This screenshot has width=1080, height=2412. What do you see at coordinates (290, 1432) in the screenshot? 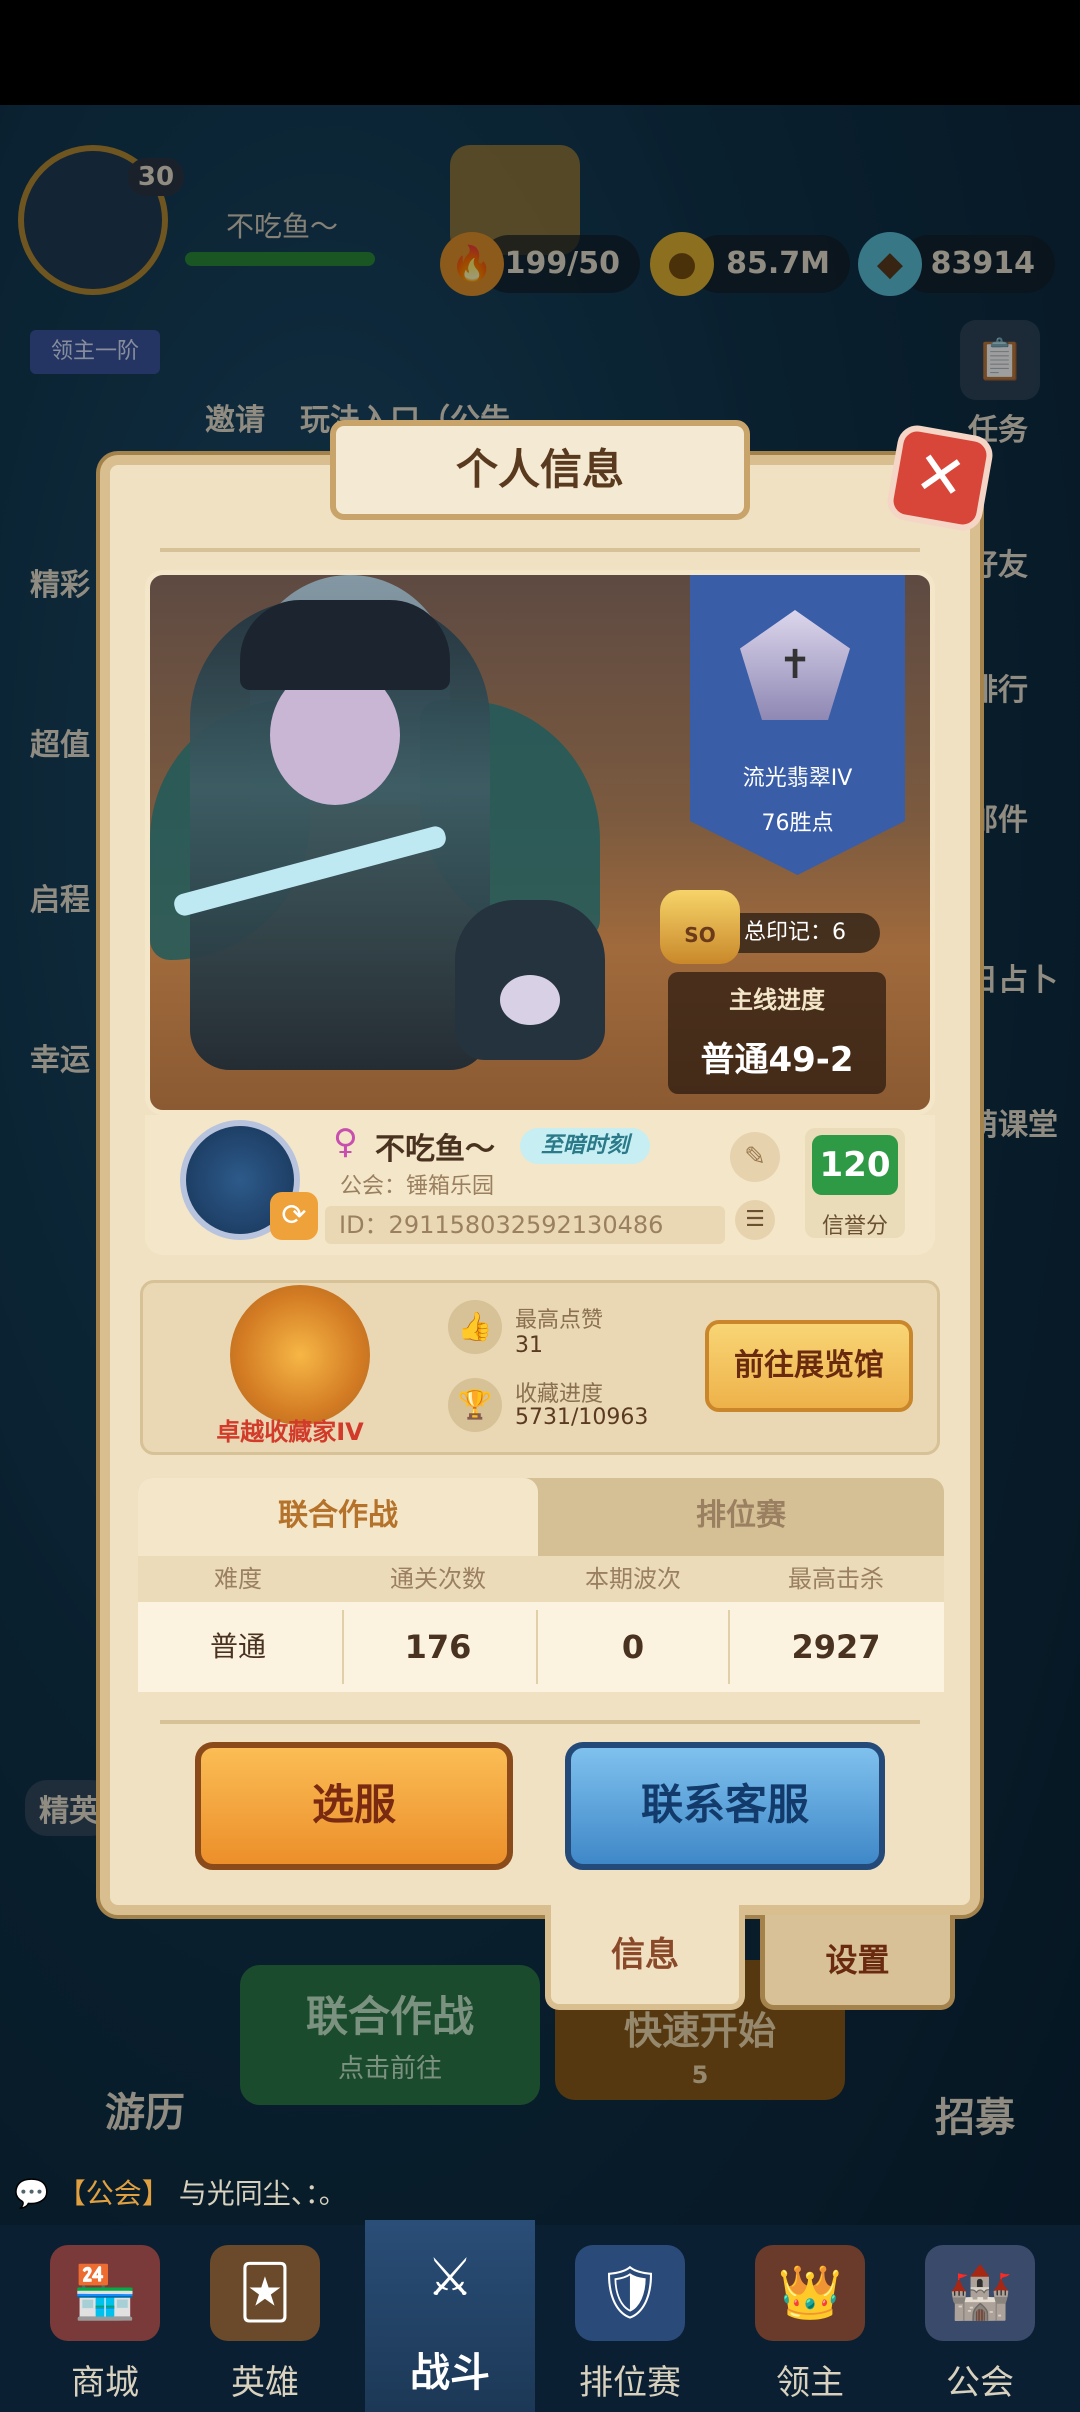
I see `collector-title: 卓越收藏家IV` at bounding box center [290, 1432].